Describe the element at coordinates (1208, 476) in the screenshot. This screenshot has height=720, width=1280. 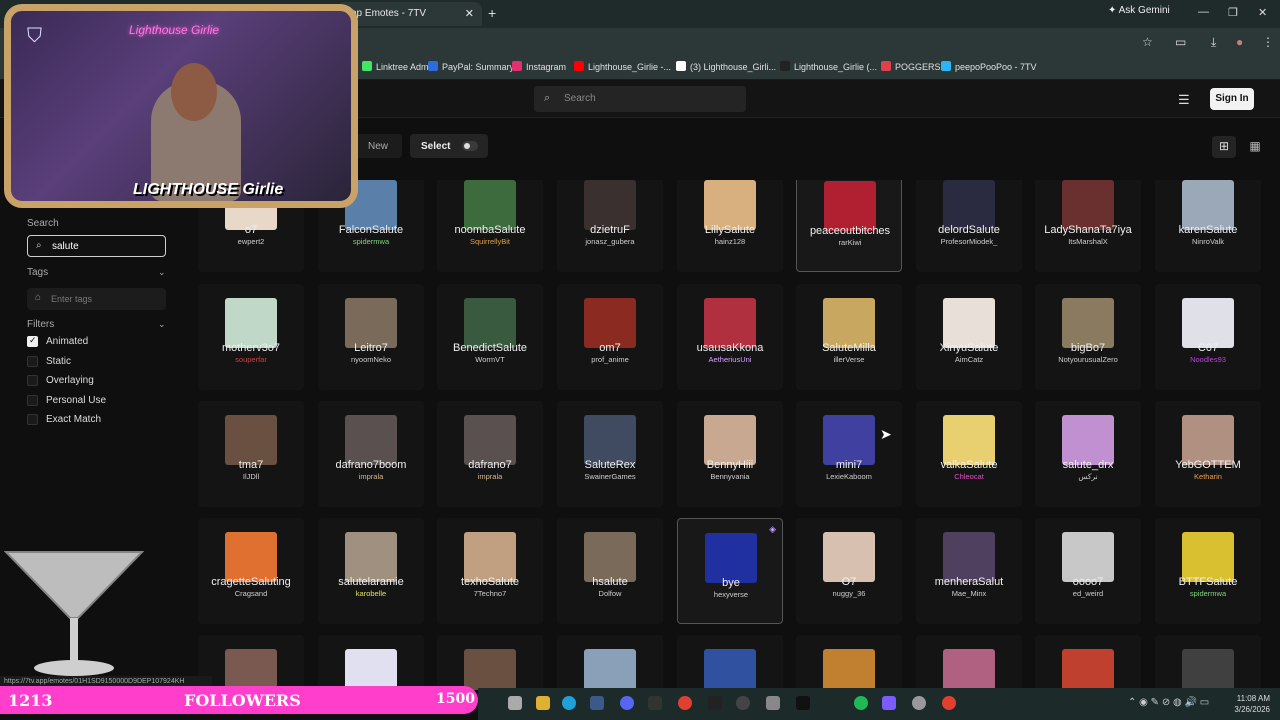
I see `emote-author: Ketharin` at that location.